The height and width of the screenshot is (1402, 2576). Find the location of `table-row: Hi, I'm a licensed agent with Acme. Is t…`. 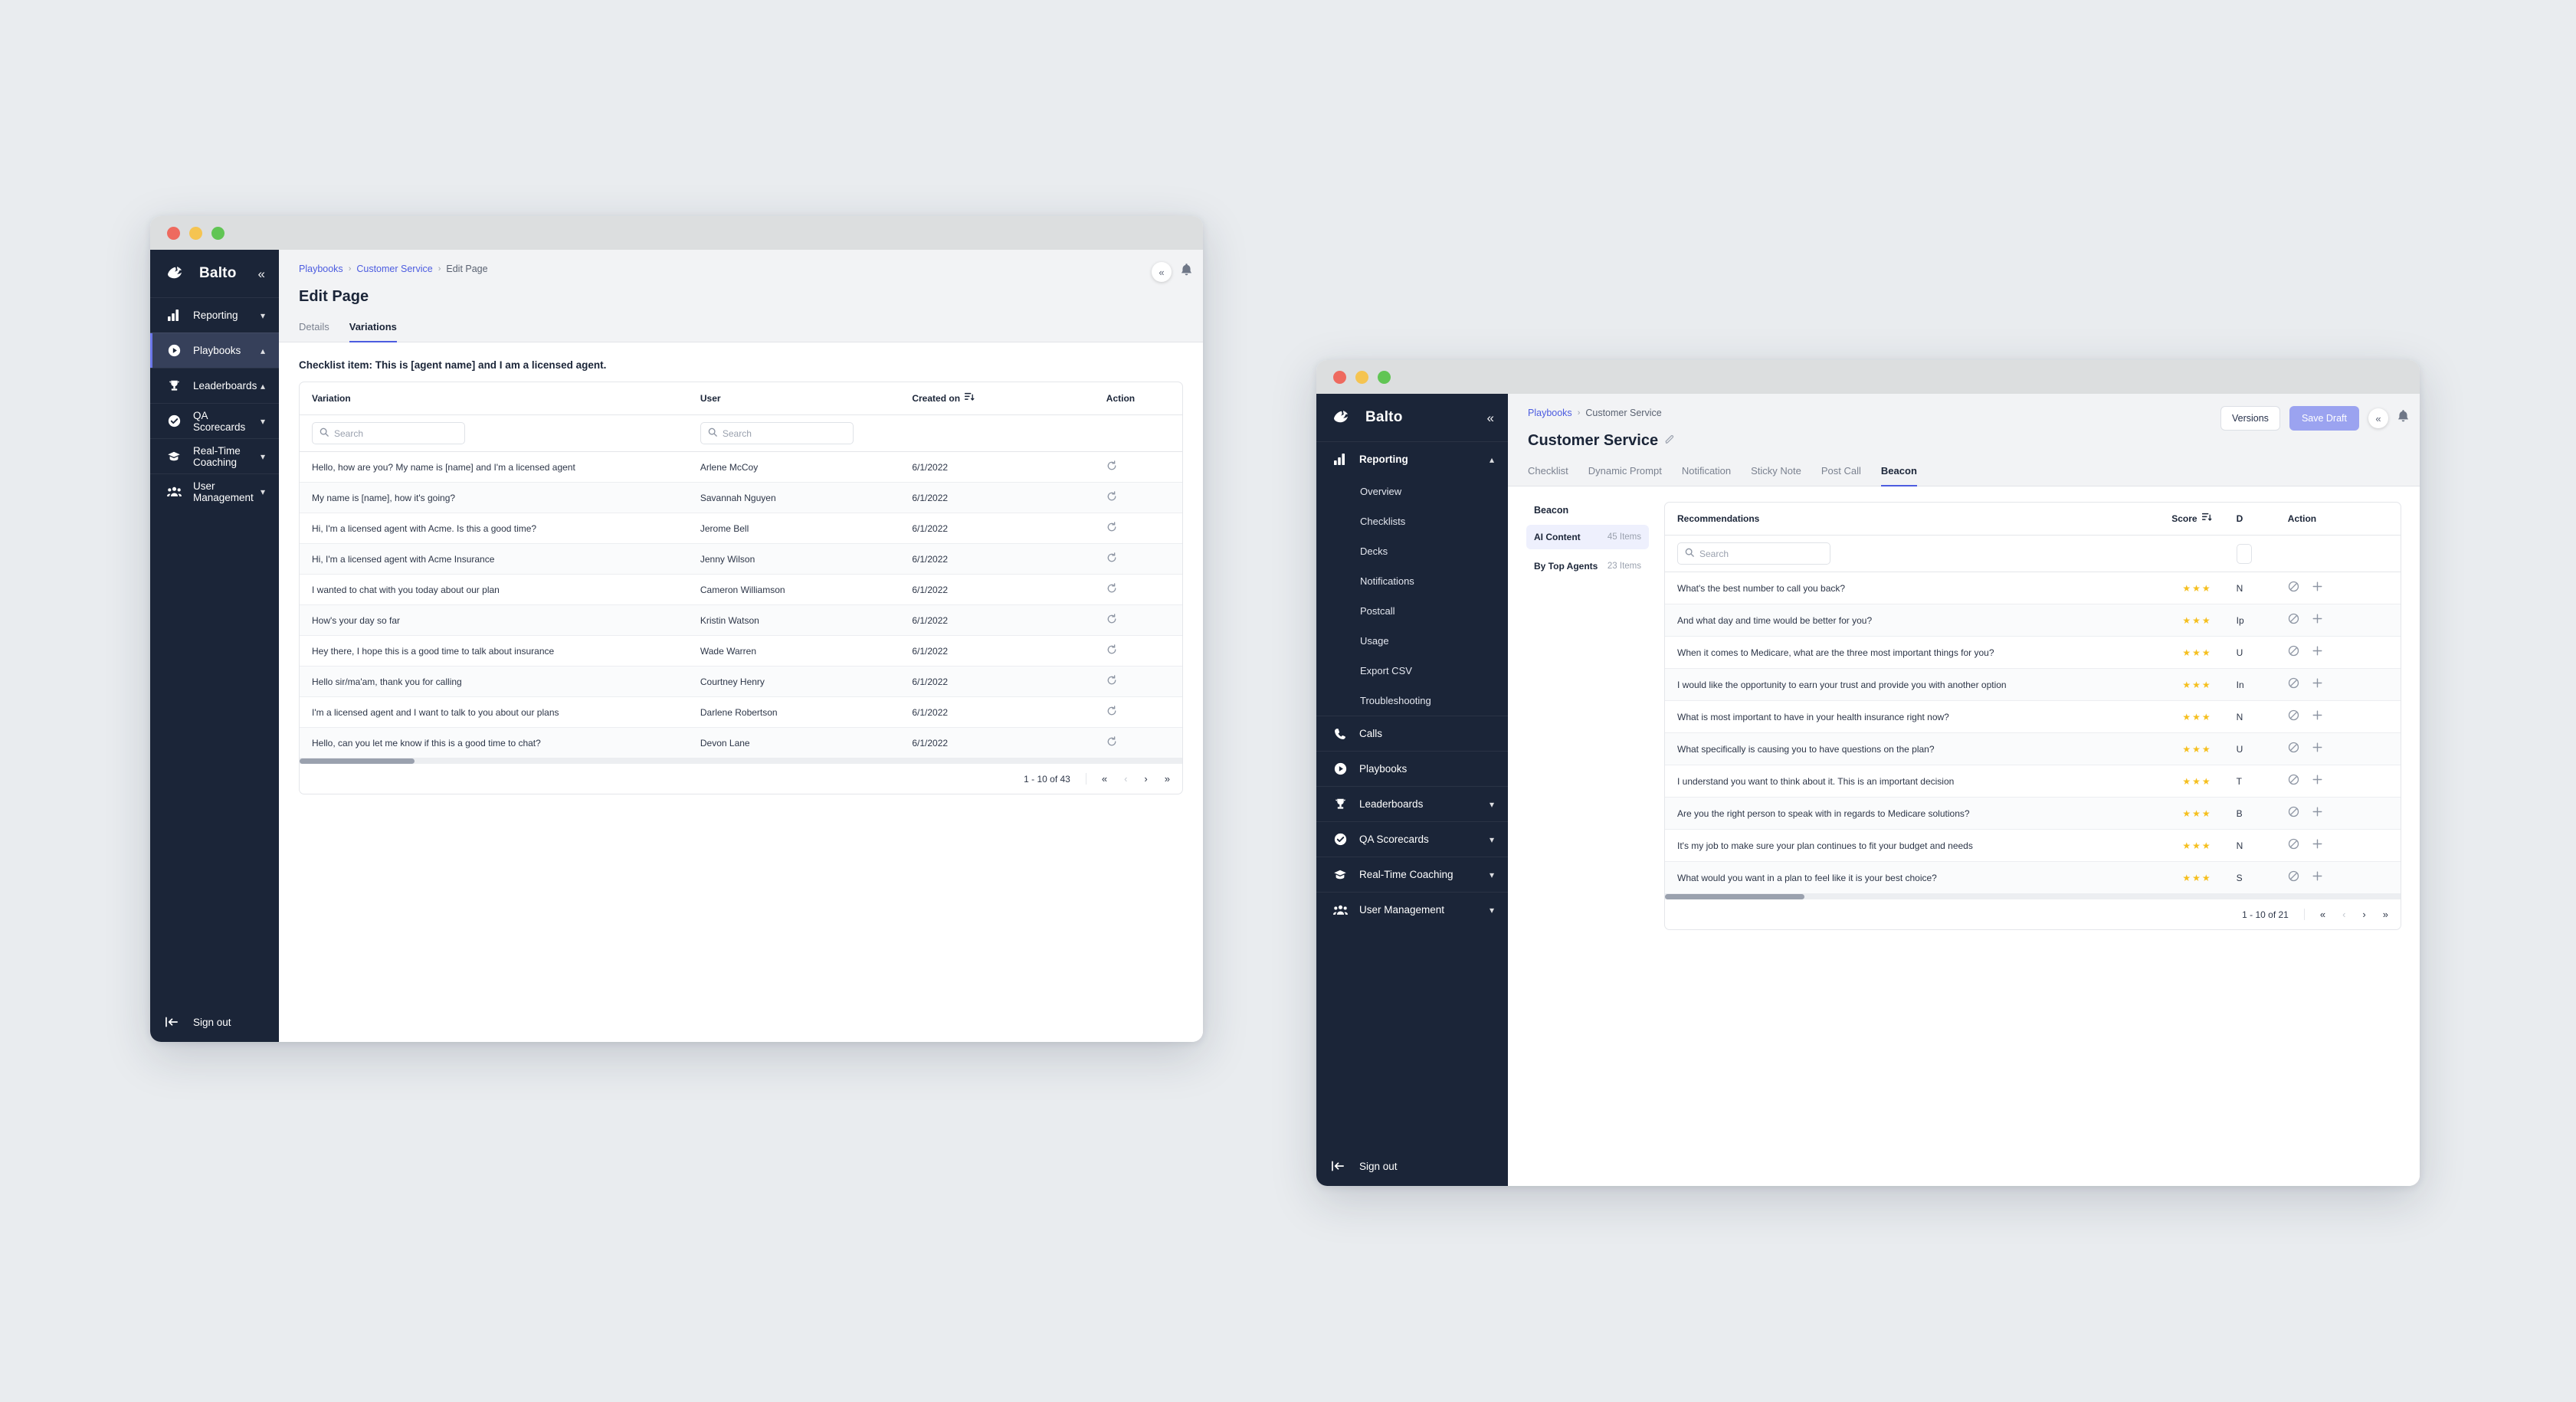

table-row: Hi, I'm a licensed agent with Acme. Is t… is located at coordinates (741, 528).